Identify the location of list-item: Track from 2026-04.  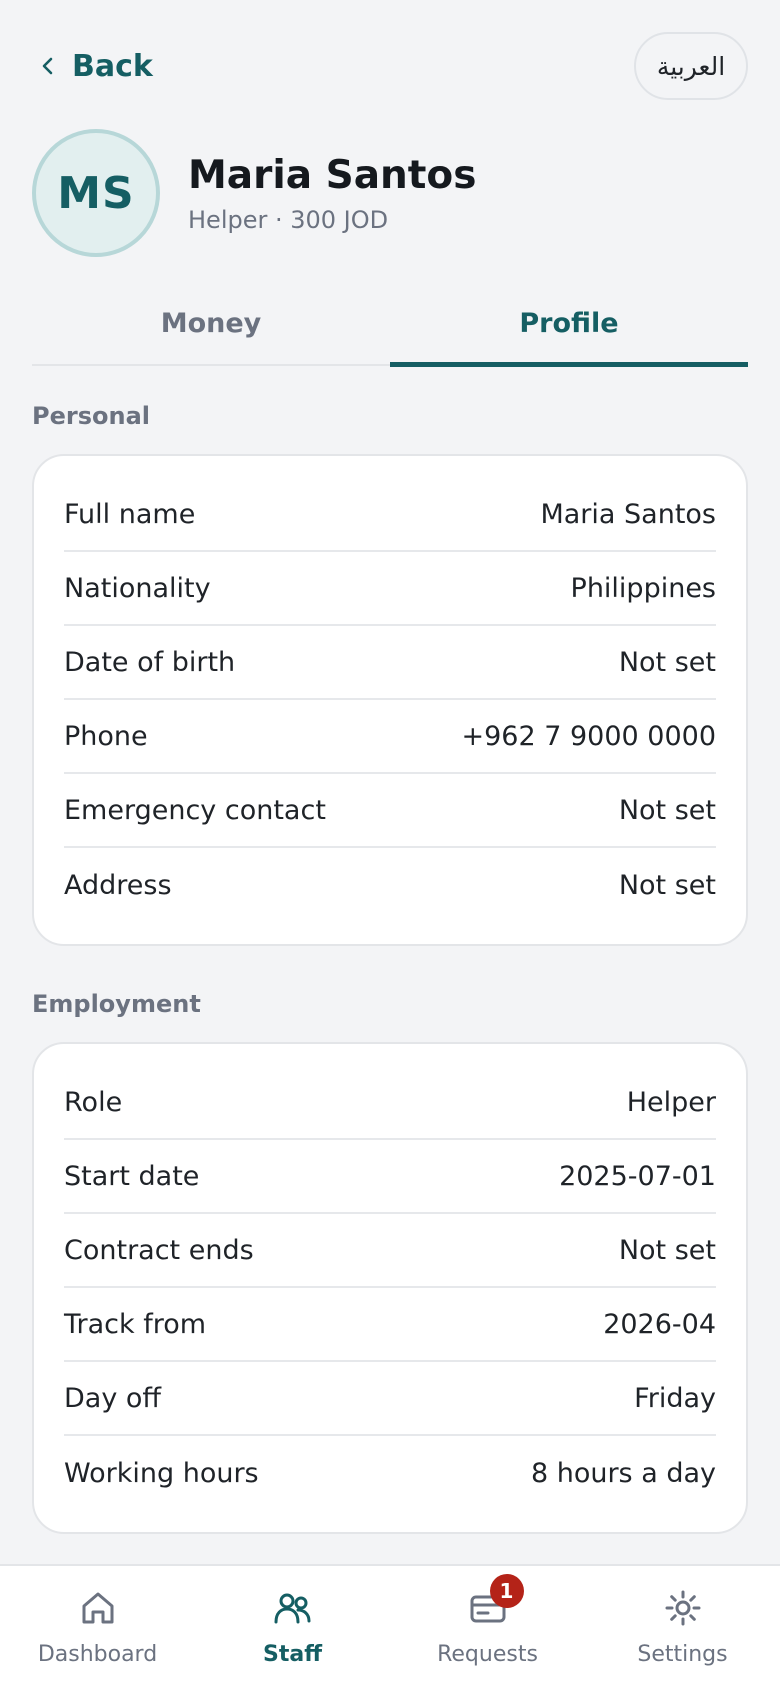
(390, 1325).